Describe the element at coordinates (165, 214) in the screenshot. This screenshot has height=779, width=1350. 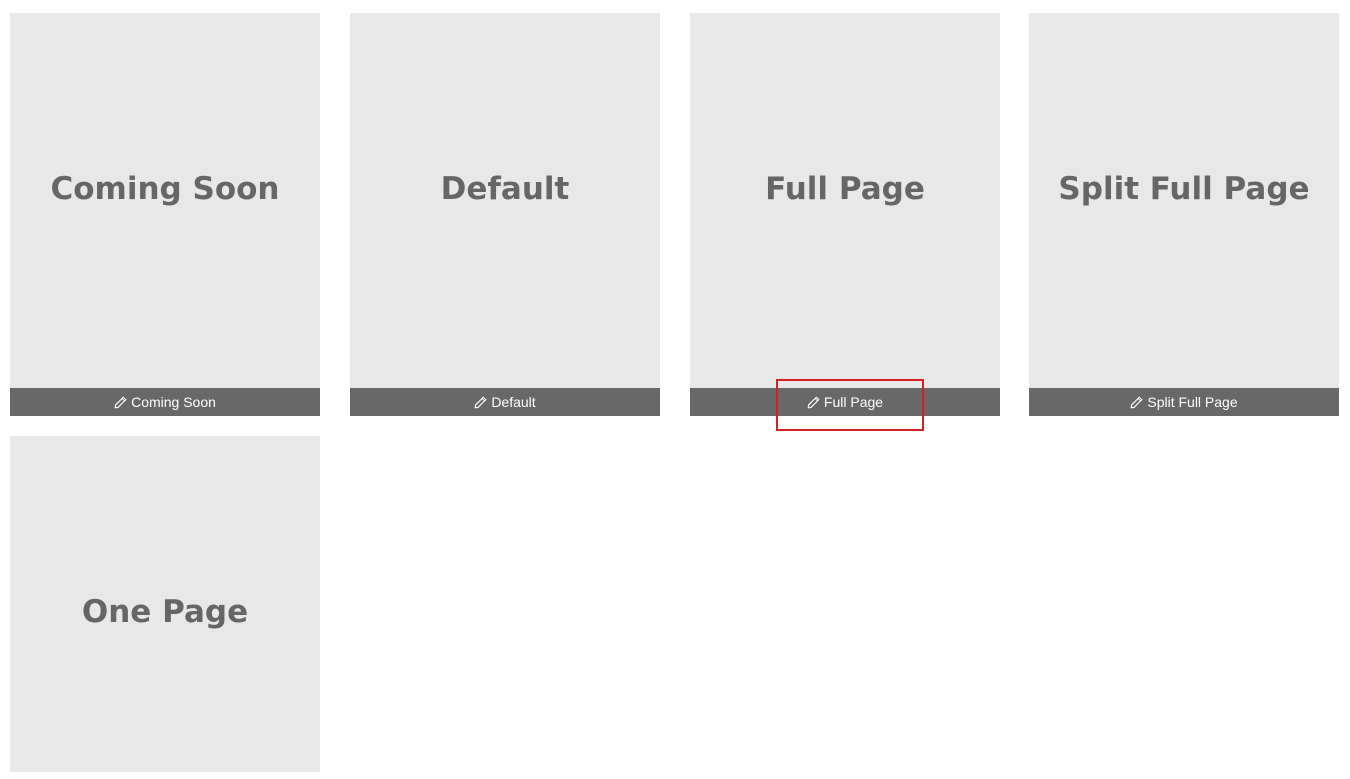
I see `template-card-coming-soon: Coming Soon Coming Soon` at that location.